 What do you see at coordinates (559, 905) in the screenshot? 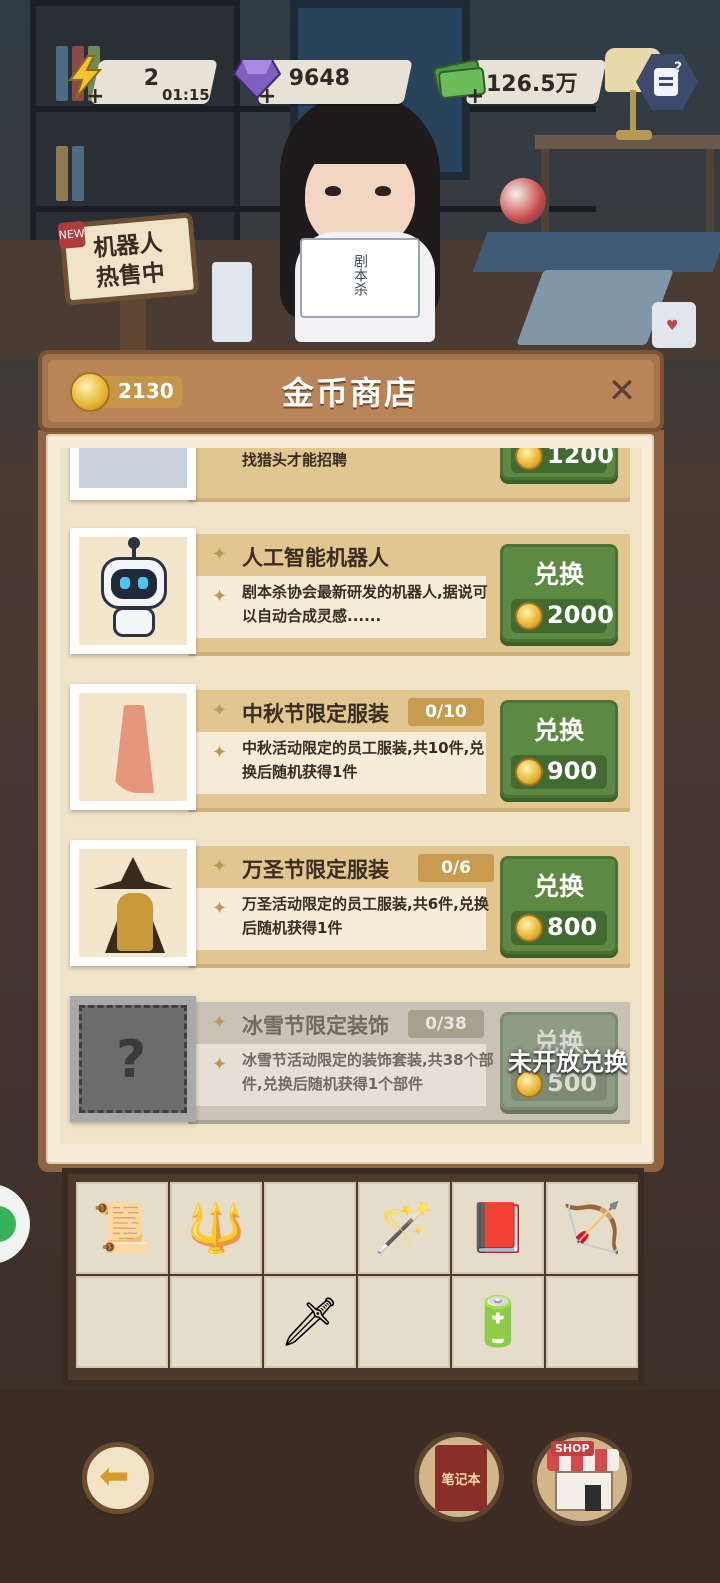
I see `exchange-button: 兑换 800` at bounding box center [559, 905].